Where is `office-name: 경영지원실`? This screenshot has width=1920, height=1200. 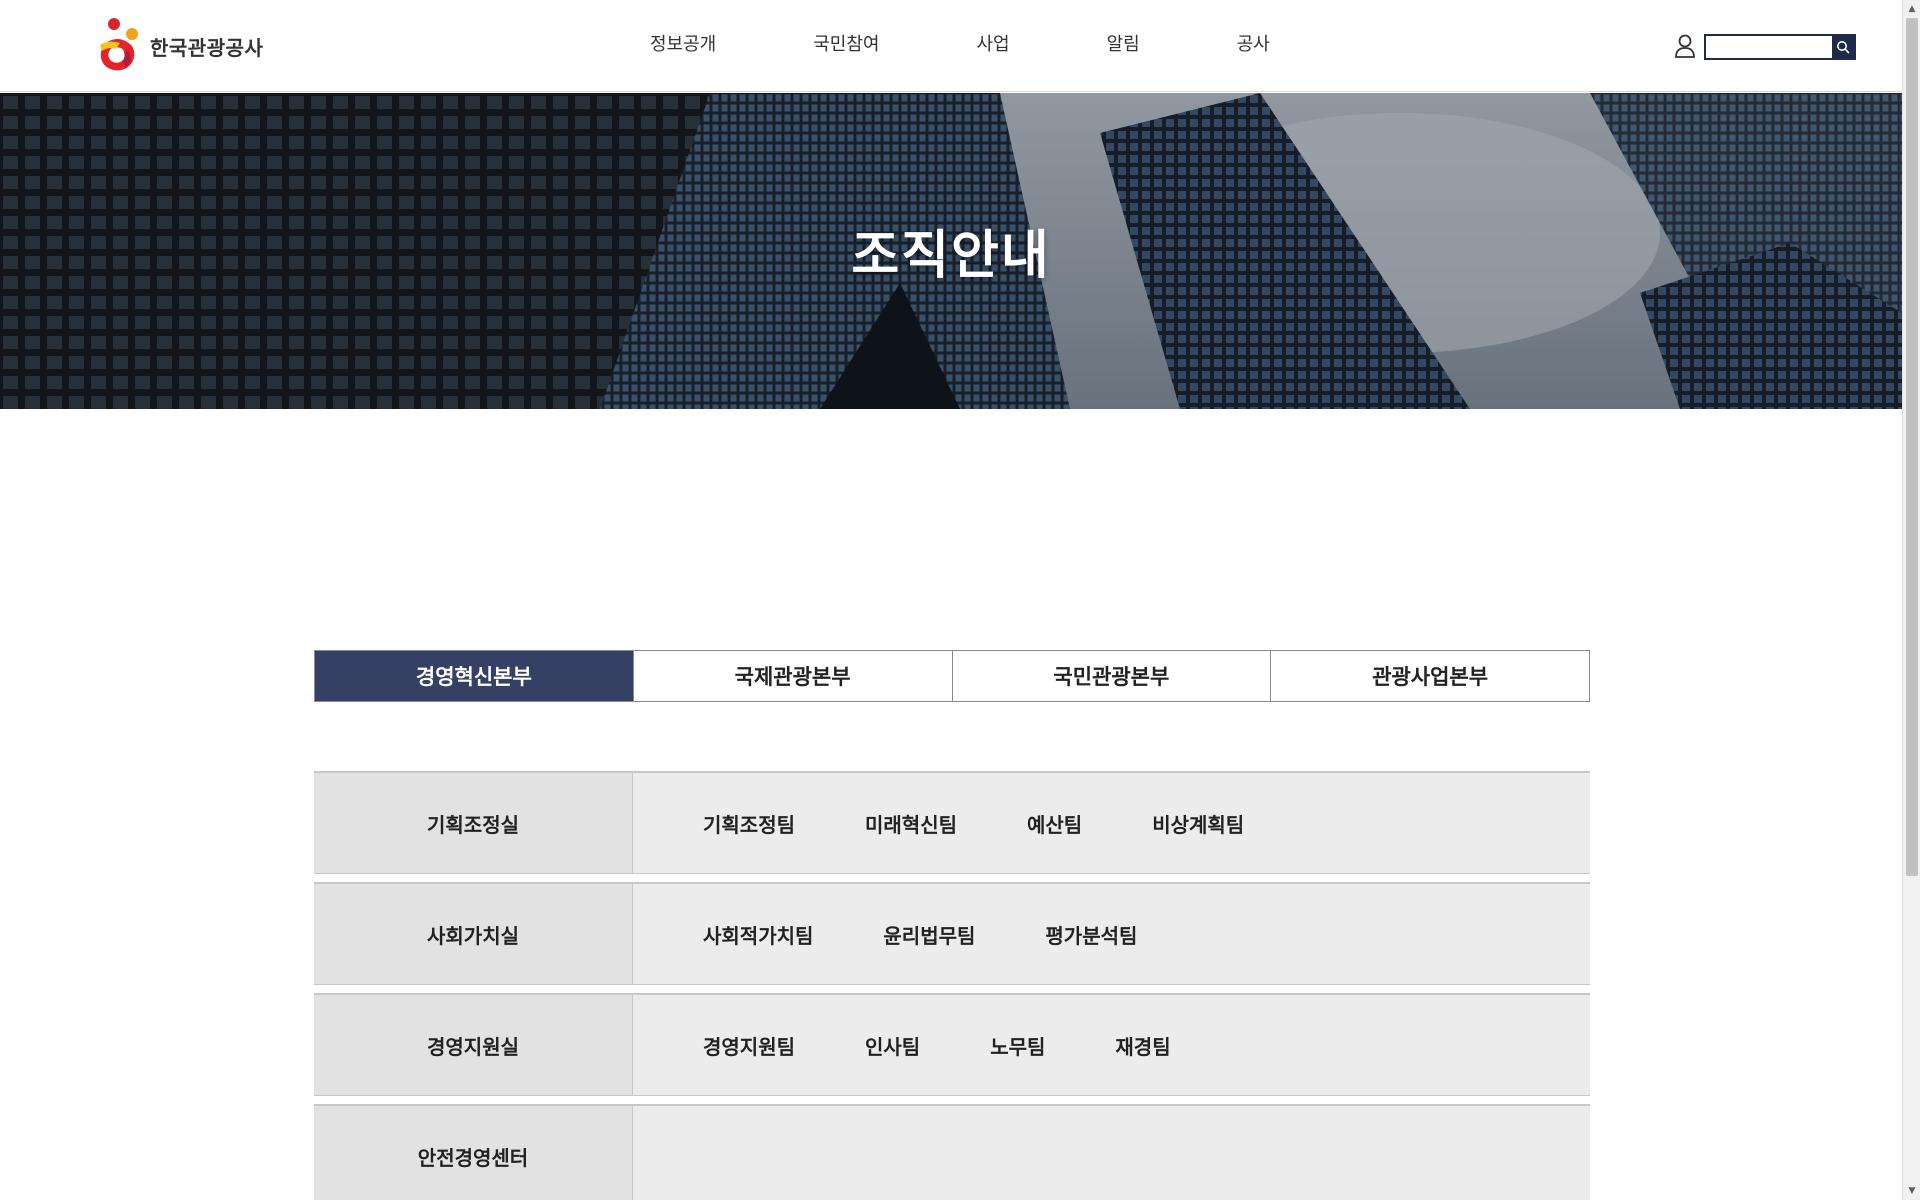
office-name: 경영지원실 is located at coordinates (473, 1045).